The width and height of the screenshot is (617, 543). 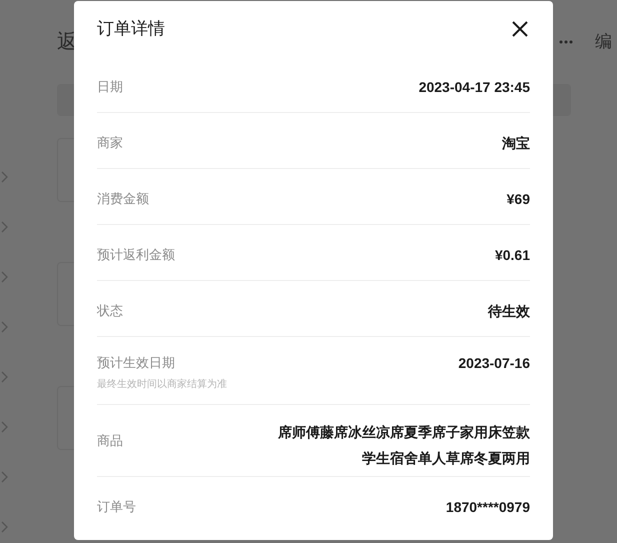 I want to click on field-value: 2023-04-17 23:45, so click(x=474, y=87).